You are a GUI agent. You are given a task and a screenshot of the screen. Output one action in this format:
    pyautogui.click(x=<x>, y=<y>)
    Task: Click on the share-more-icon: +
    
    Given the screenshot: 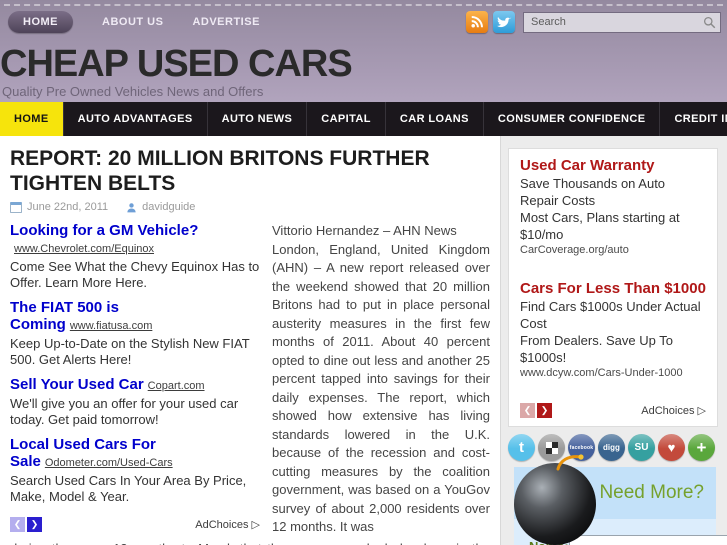 What is the action you would take?
    pyautogui.click(x=701, y=447)
    